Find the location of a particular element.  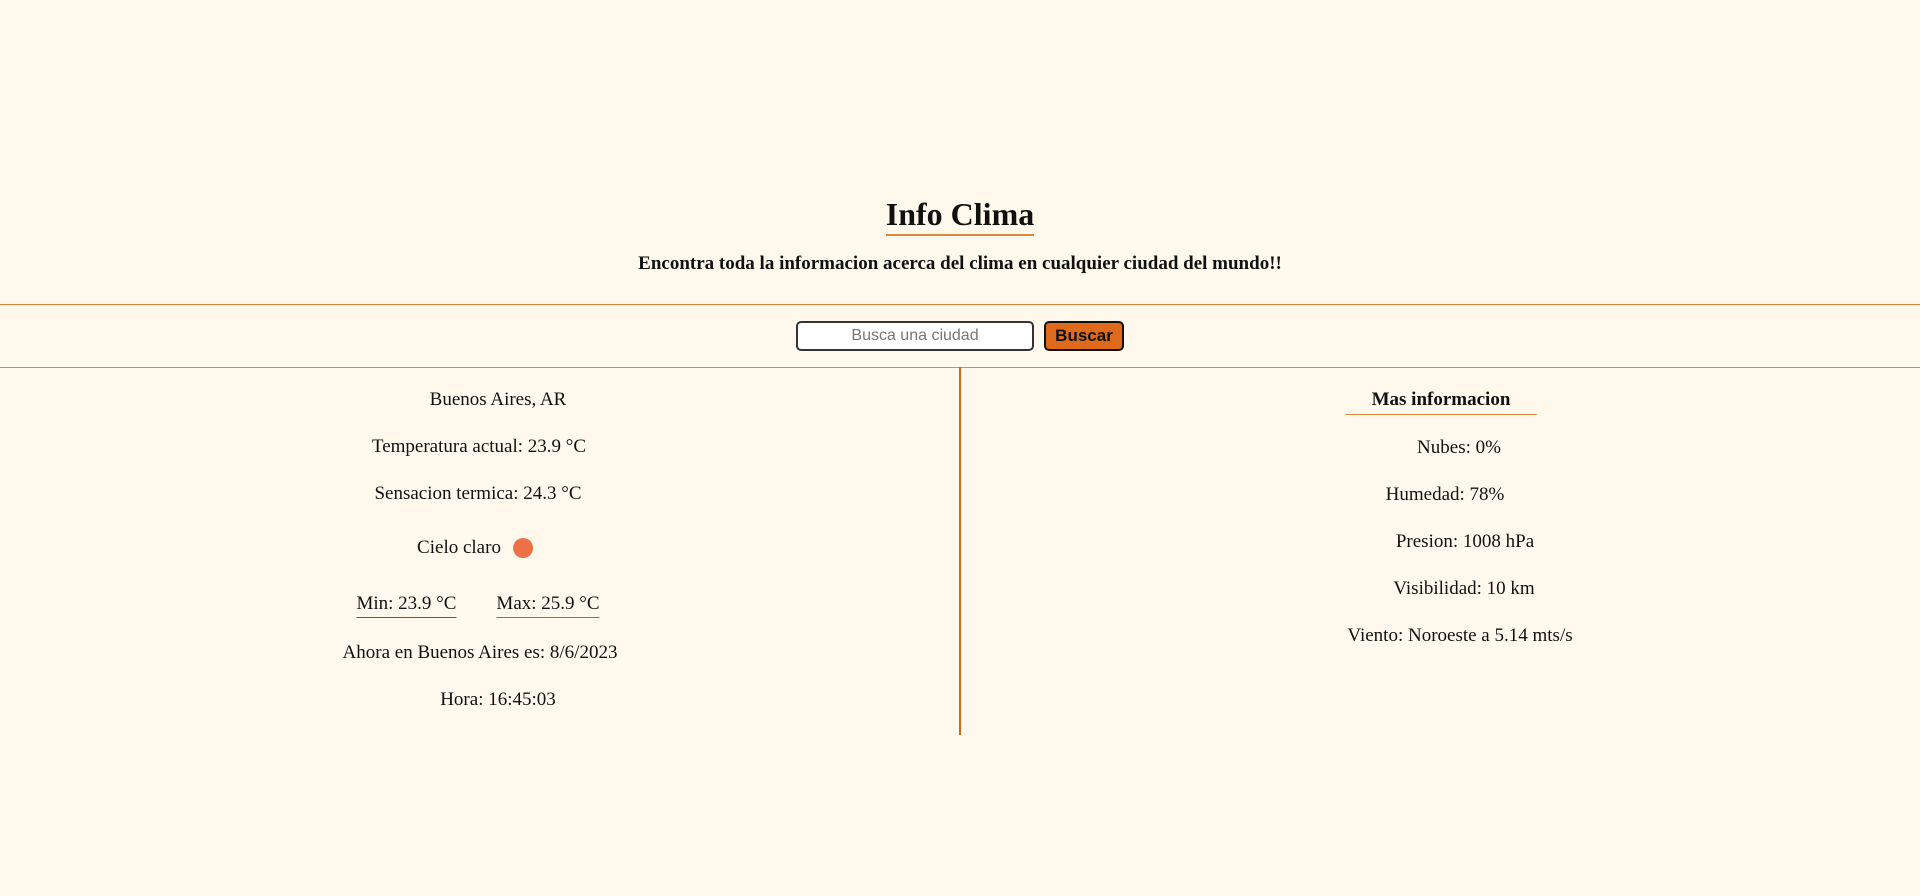

clouds-value: Nubes: 0% is located at coordinates (1459, 447).